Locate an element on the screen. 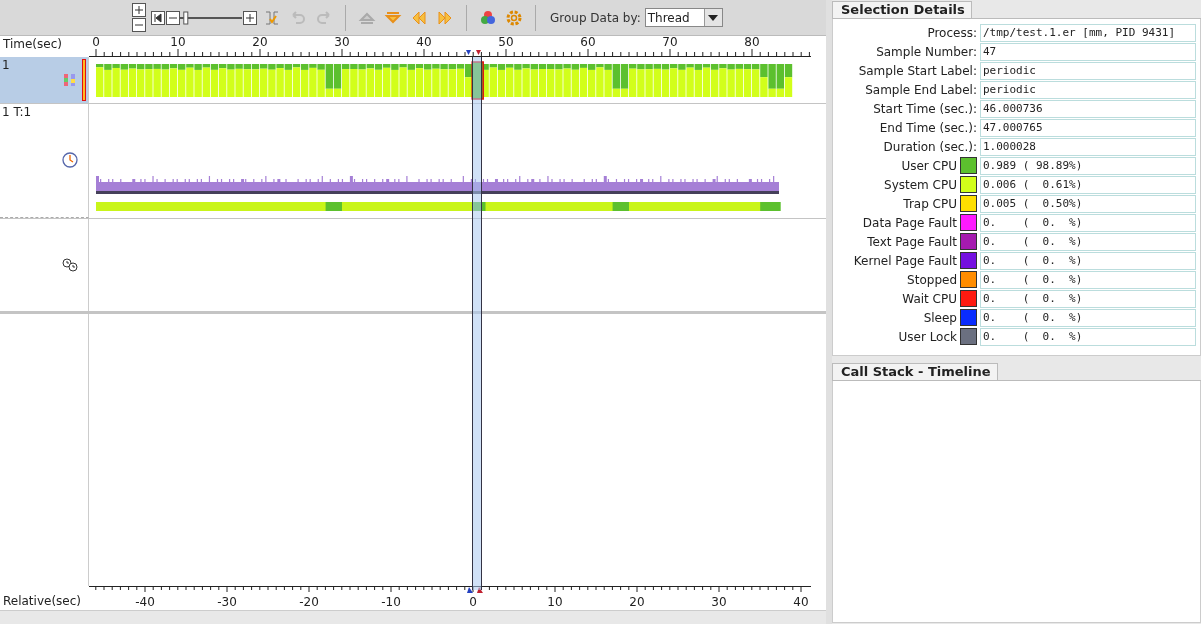 Image resolution: width=1201 pixels, height=624 pixels. undo-icon is located at coordinates (298, 17).